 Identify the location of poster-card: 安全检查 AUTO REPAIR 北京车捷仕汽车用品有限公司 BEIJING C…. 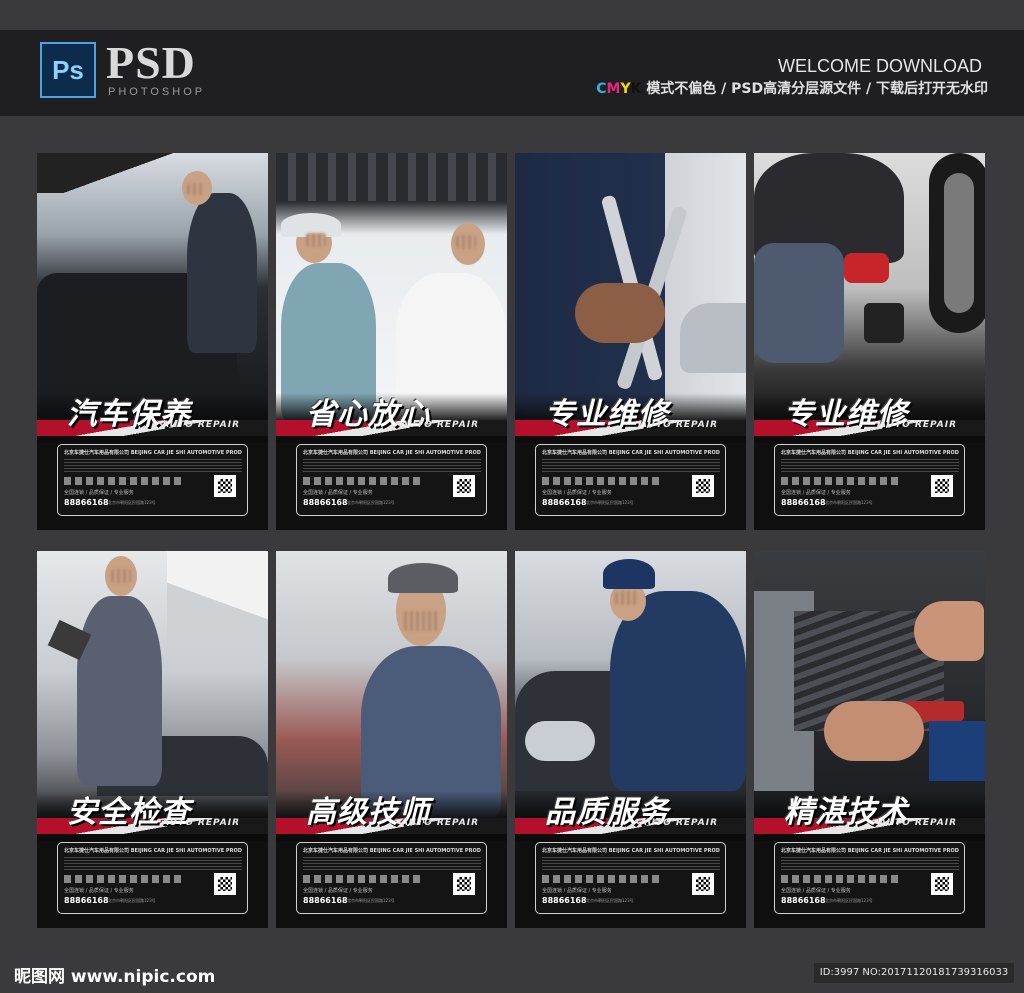
(152, 739).